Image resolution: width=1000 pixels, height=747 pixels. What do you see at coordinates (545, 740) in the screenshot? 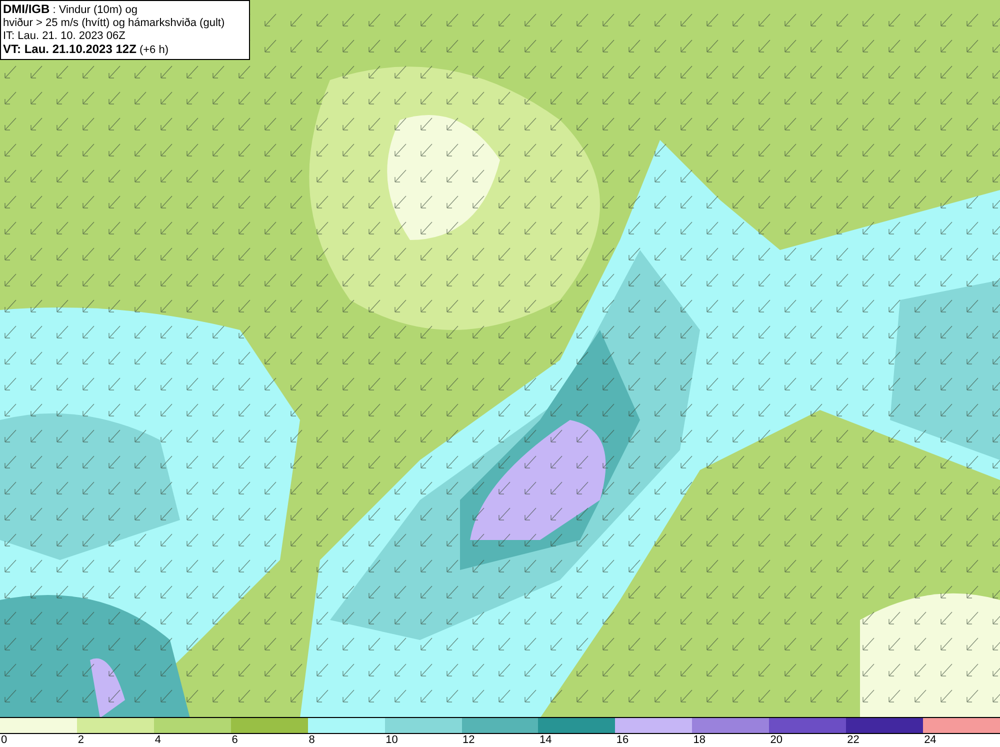
I see `legend-tick-label: 14` at bounding box center [545, 740].